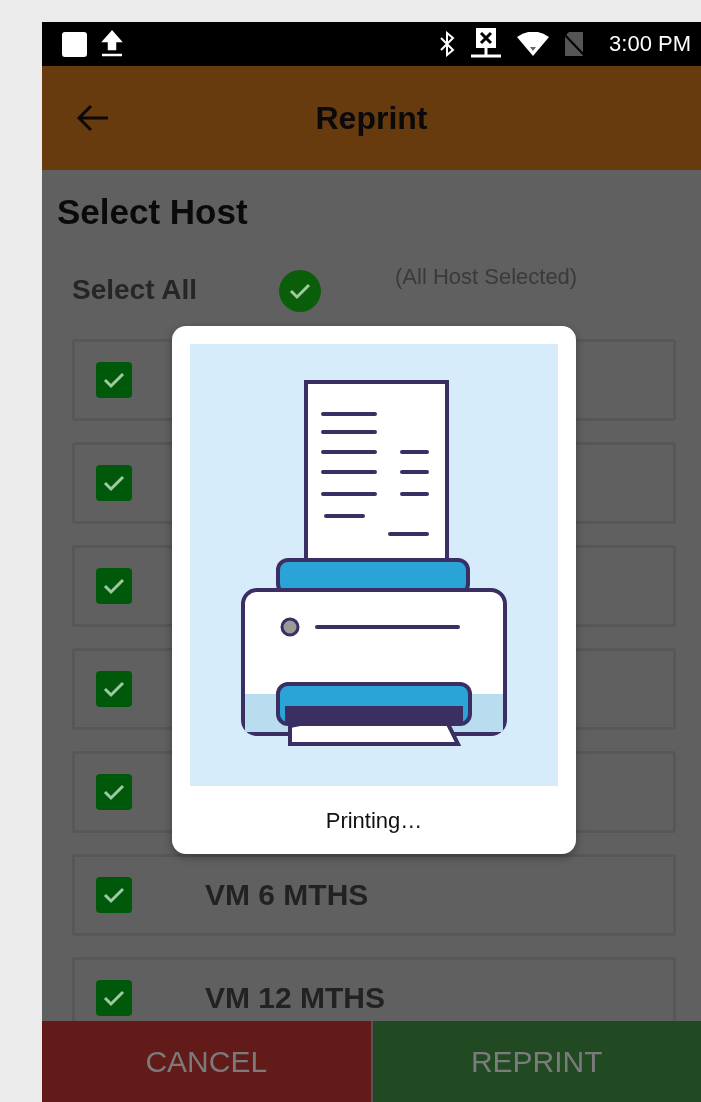 This screenshot has height=1102, width=701. I want to click on screen-title: Reprint, so click(371, 118).